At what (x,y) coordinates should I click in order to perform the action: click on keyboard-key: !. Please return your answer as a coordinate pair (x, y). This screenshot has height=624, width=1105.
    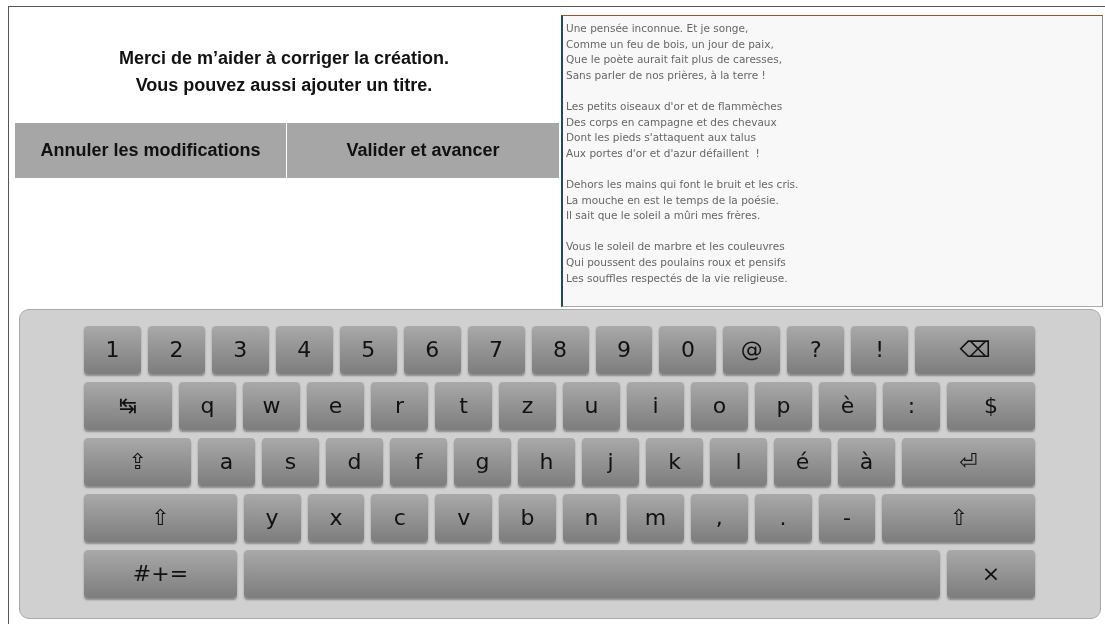
    Looking at the image, I should click on (880, 350).